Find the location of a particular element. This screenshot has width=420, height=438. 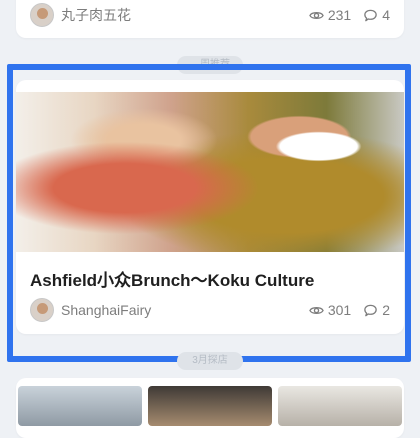

post-card-top: 丸子肉五花 231 4 is located at coordinates (210, 19).